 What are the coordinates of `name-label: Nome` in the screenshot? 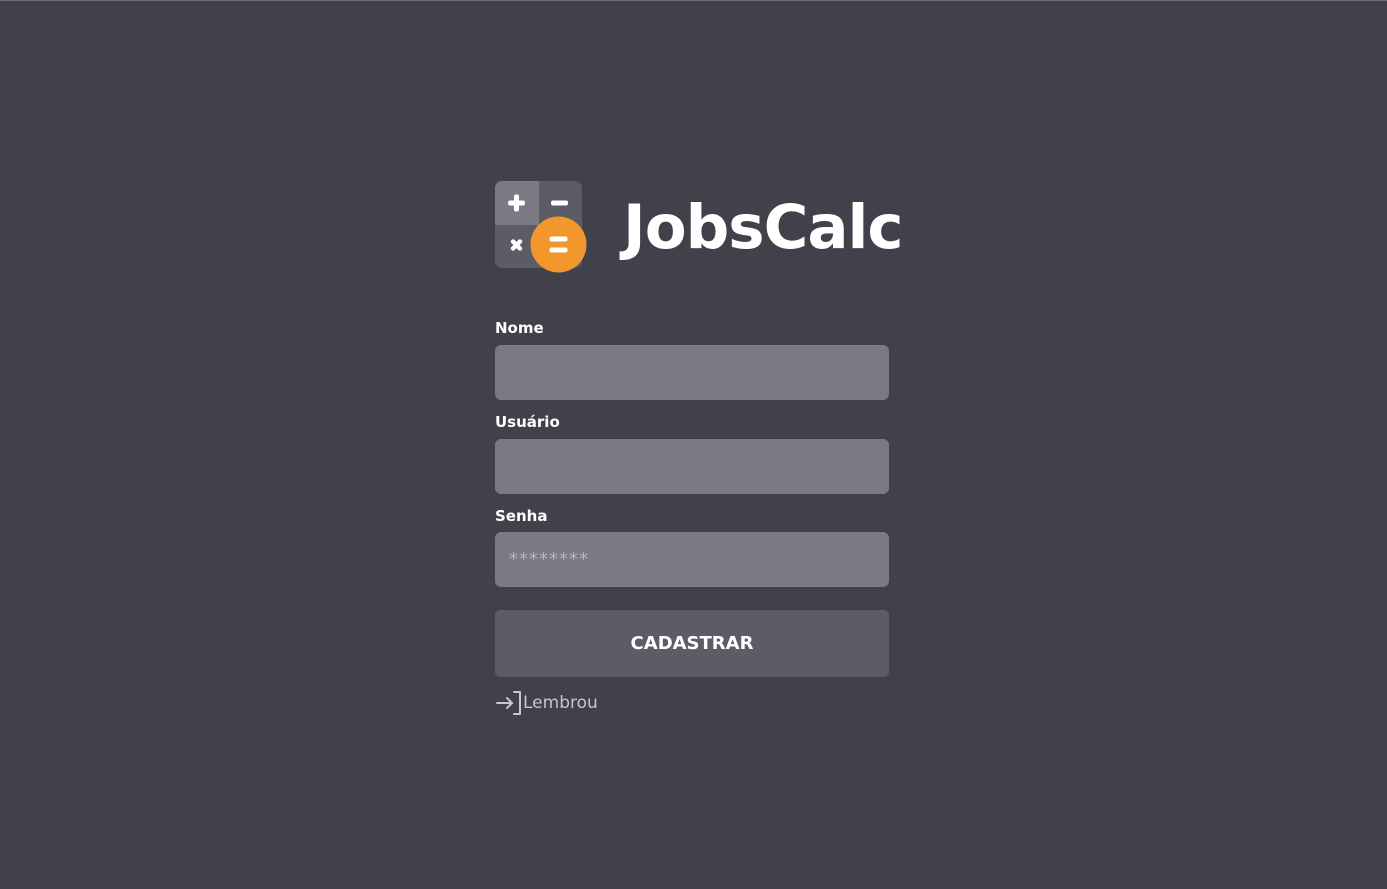 It's located at (519, 328).